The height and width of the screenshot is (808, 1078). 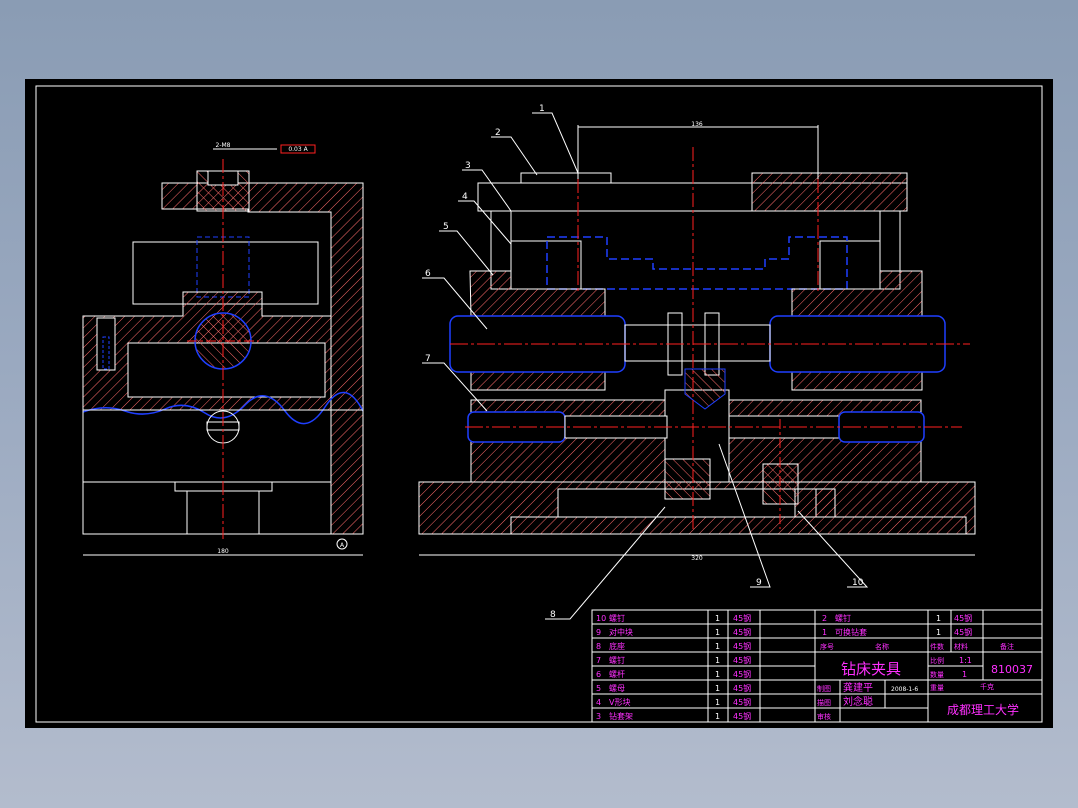 I want to click on qty-value: 1, so click(x=964, y=674).